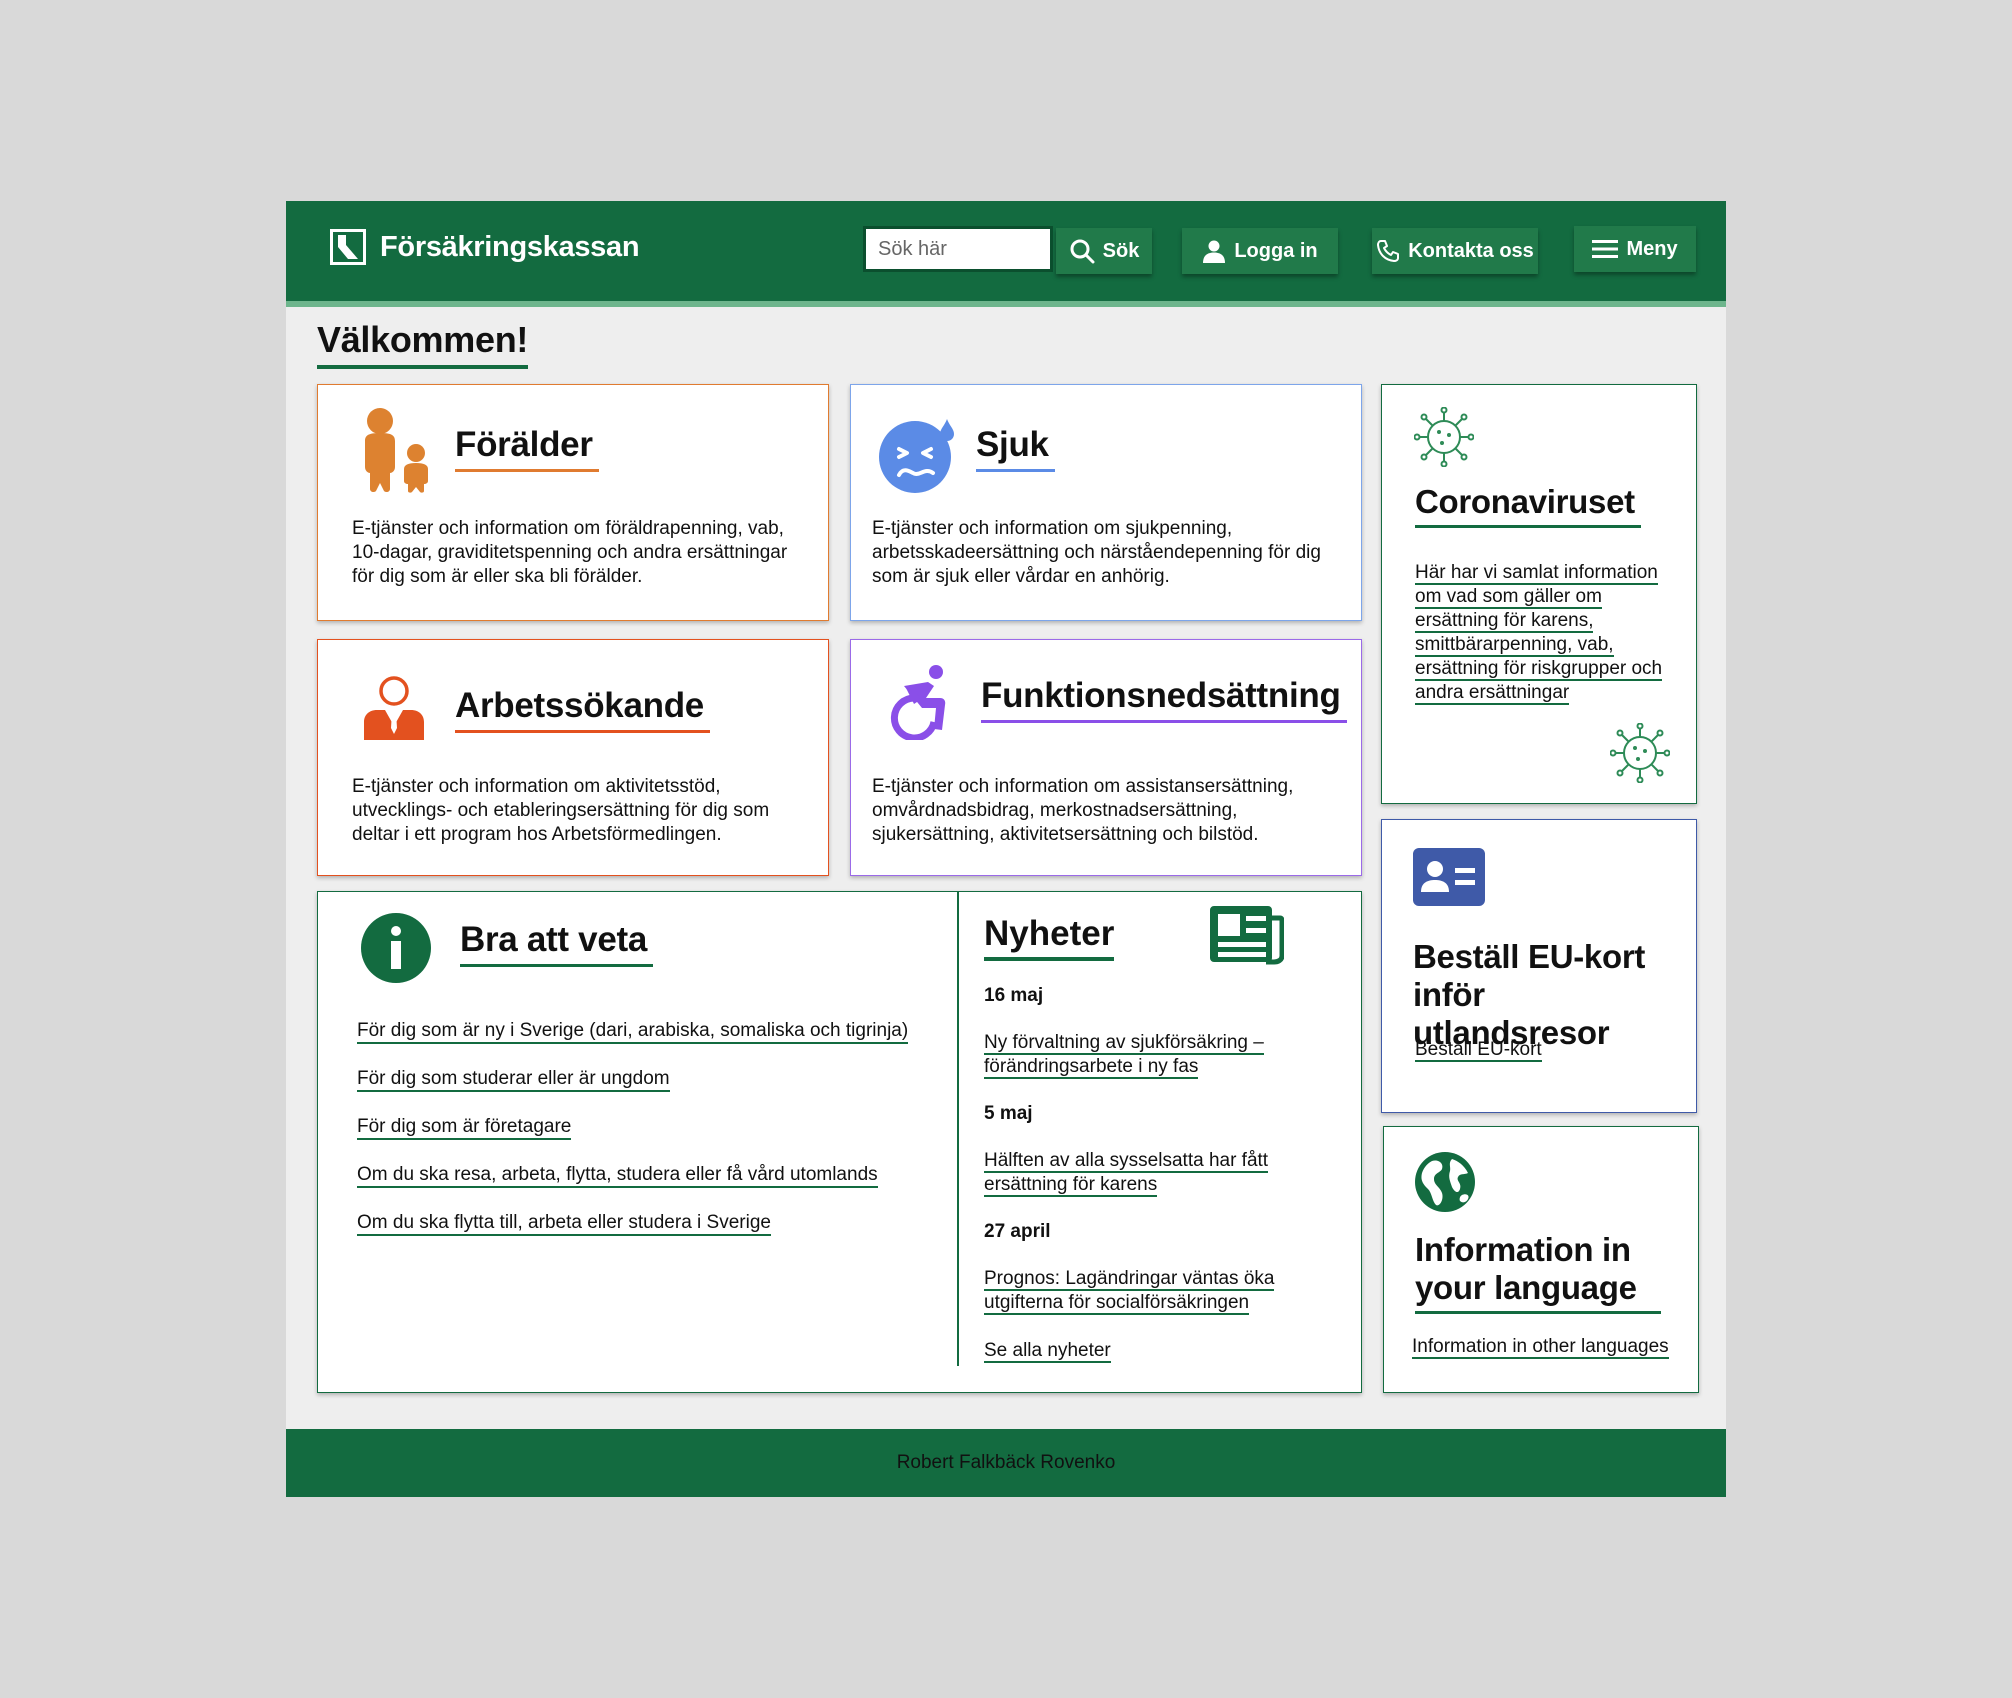  I want to click on search-icon, so click(1082, 251).